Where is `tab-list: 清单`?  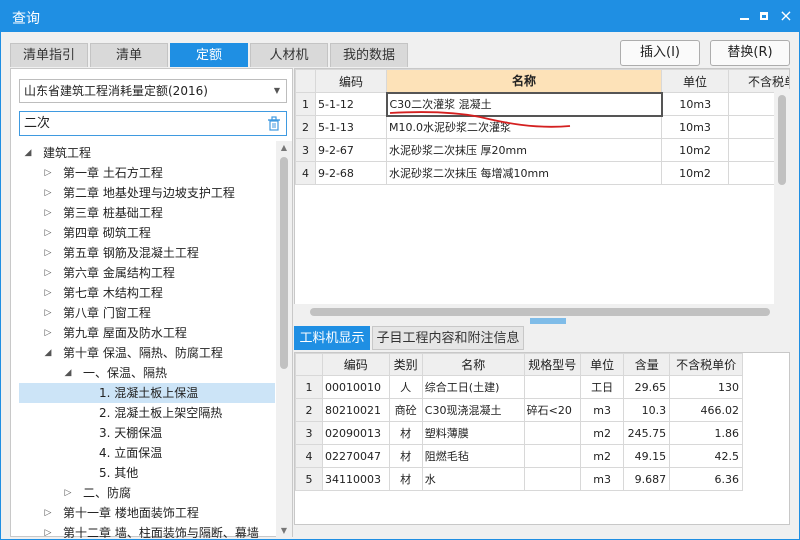
tab-list: 清单 is located at coordinates (129, 55).